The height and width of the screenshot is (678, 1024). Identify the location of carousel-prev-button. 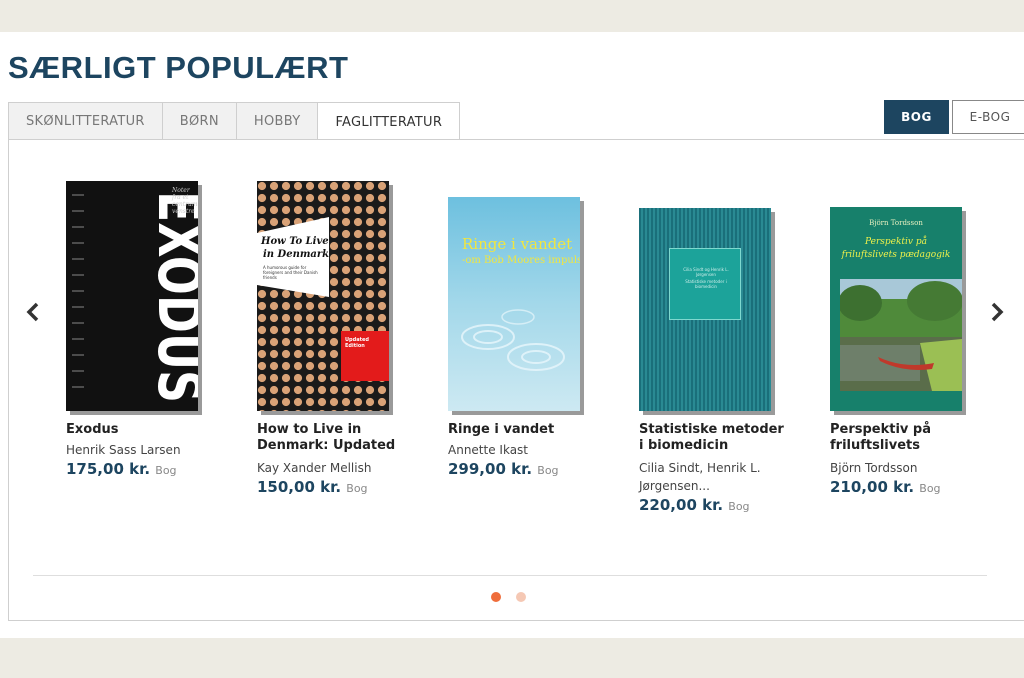
(33, 312).